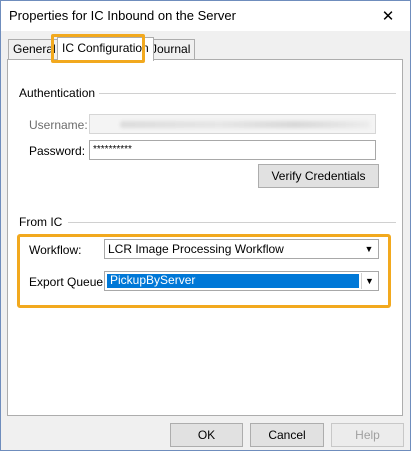 This screenshot has width=411, height=451. I want to click on from-ic-divider, so click(232, 222).